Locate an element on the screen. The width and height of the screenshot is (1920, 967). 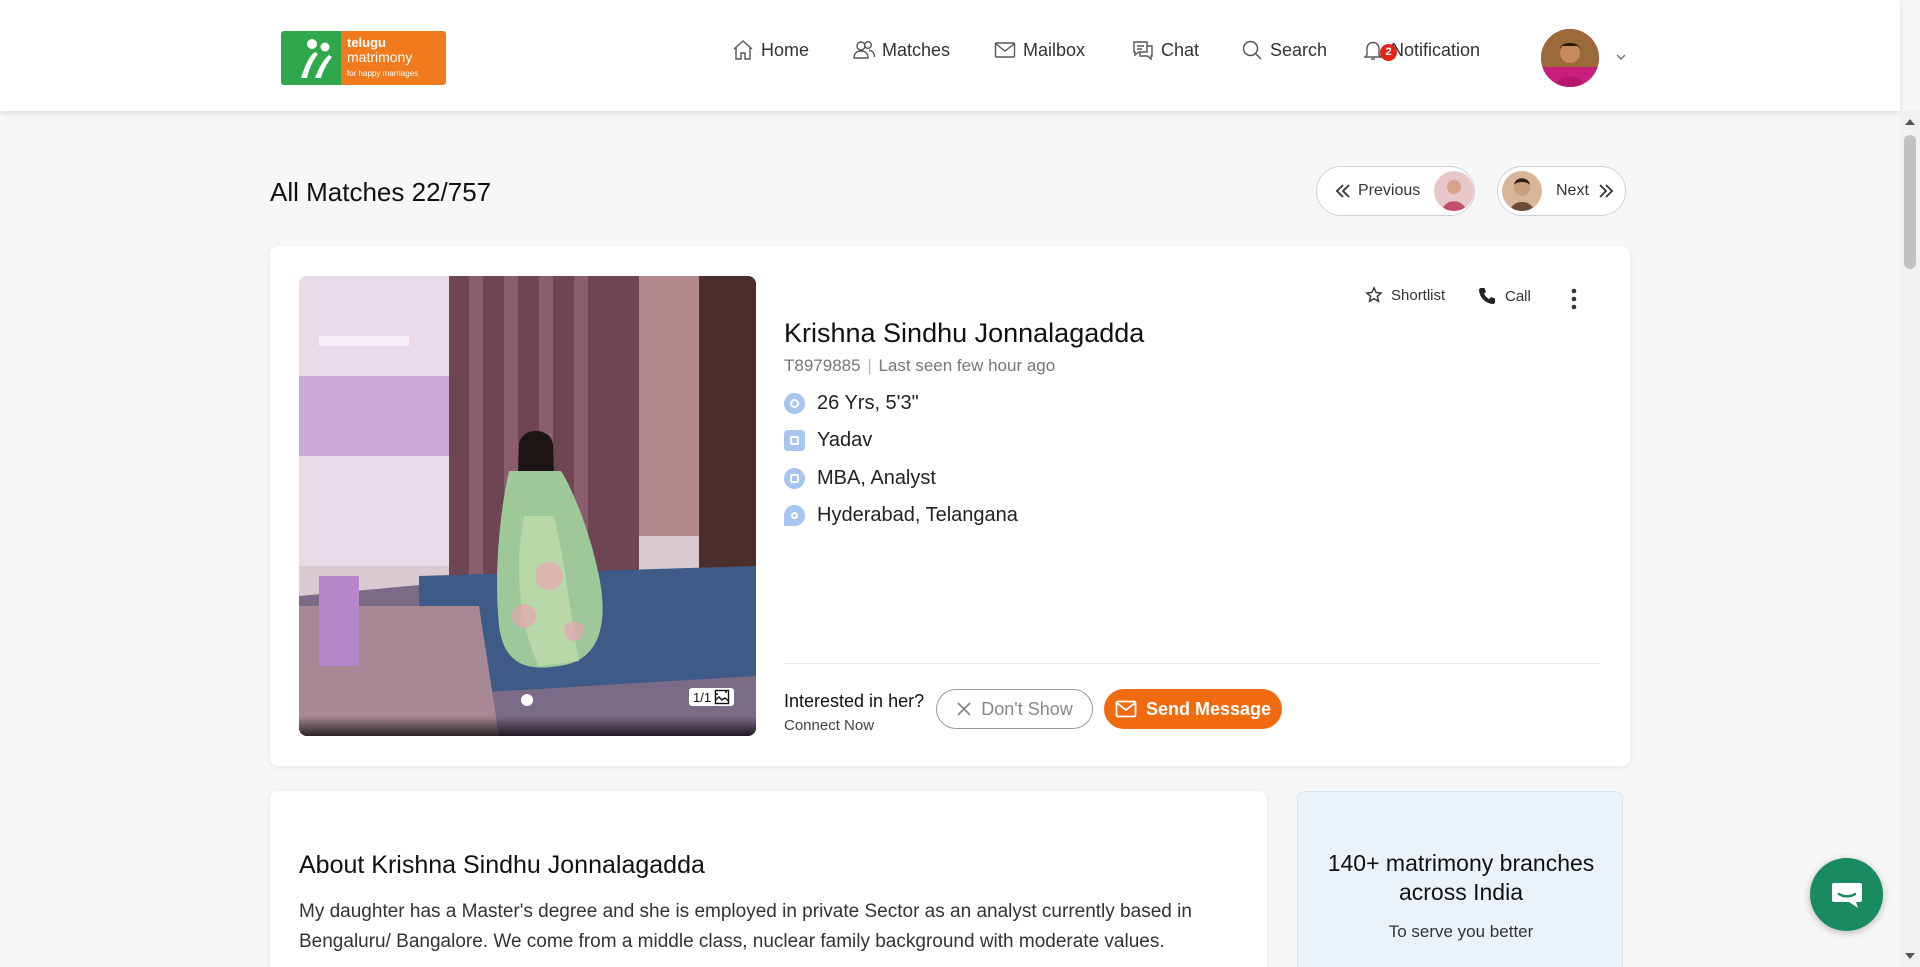
chat-support-button is located at coordinates (1846, 894).